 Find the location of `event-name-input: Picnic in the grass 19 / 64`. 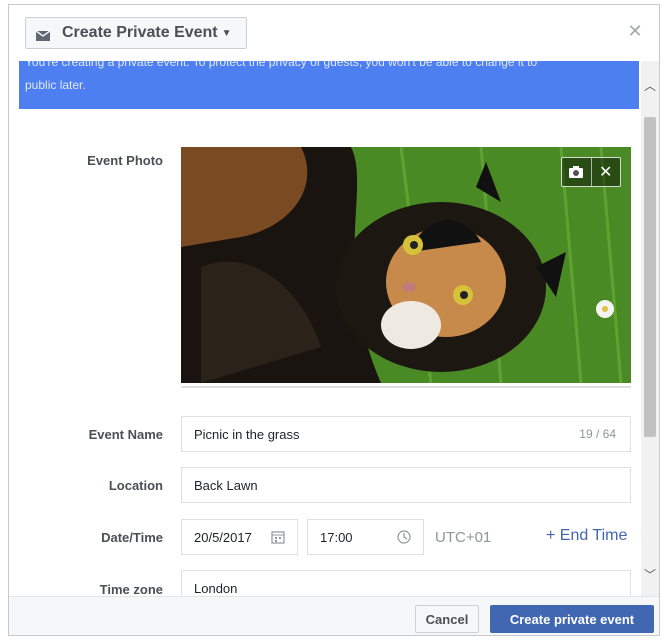

event-name-input: Picnic in the grass 19 / 64 is located at coordinates (406, 434).